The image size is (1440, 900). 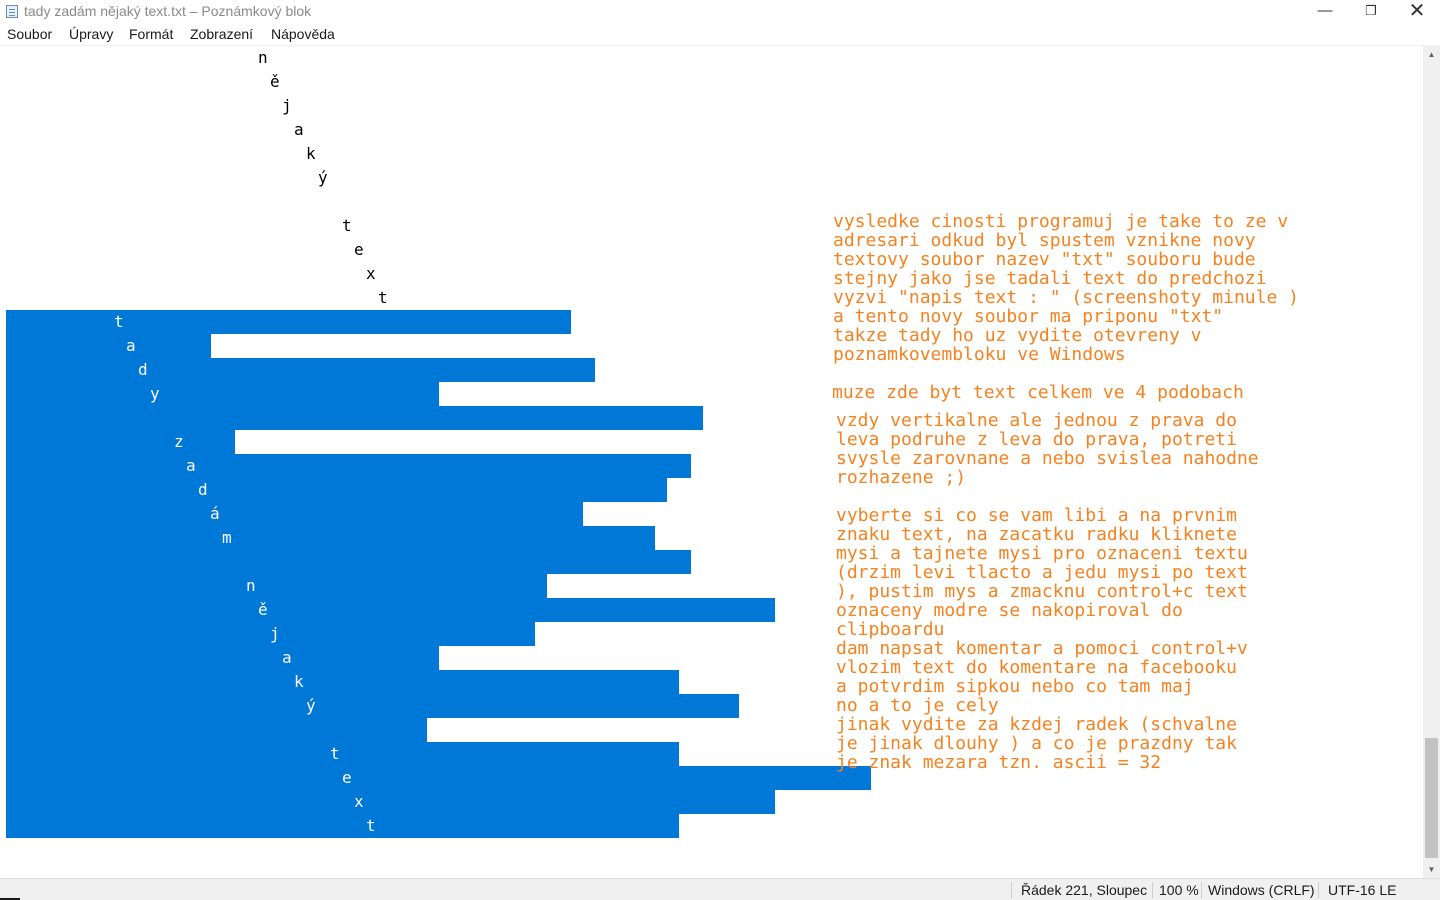 I want to click on selected-diagonal-char: z, so click(x=179, y=441).